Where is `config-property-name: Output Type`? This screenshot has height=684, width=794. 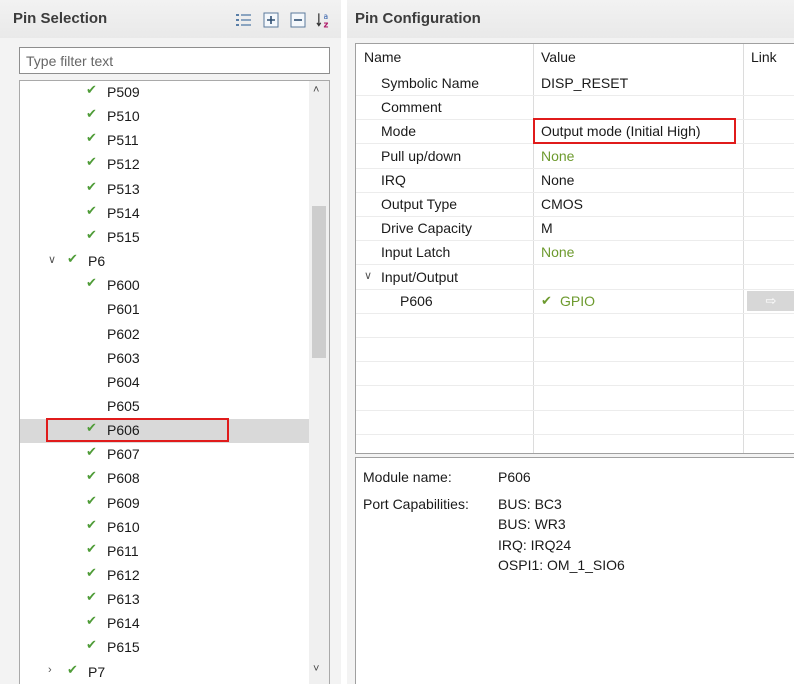
config-property-name: Output Type is located at coordinates (419, 204).